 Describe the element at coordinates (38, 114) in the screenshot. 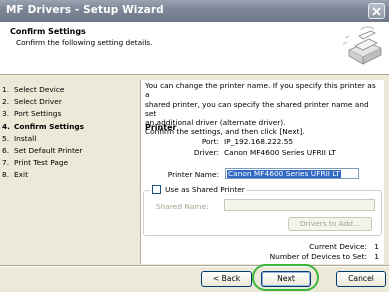

I see `step-label: Port Settings` at that location.